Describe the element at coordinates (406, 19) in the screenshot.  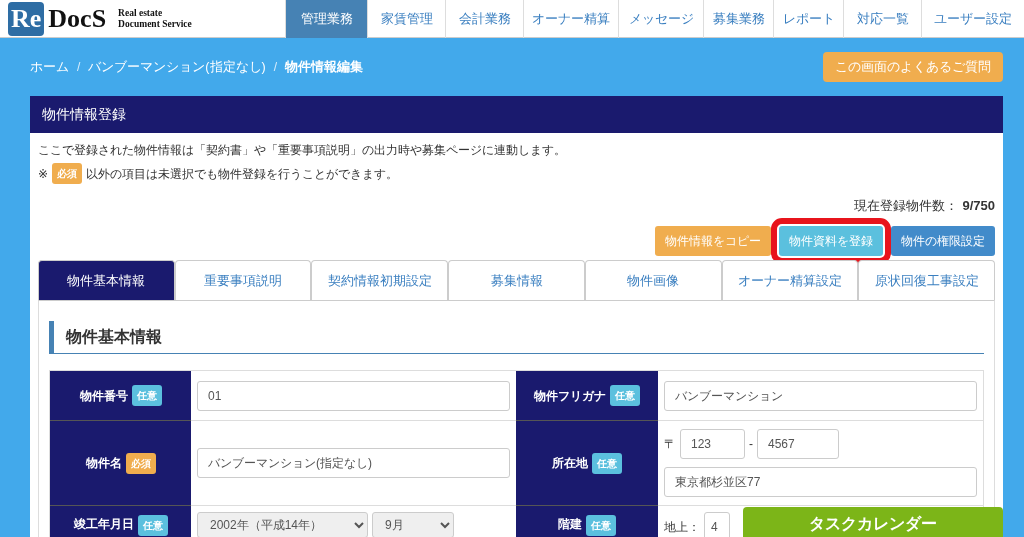
I see `nav-item: 家賃管理` at that location.